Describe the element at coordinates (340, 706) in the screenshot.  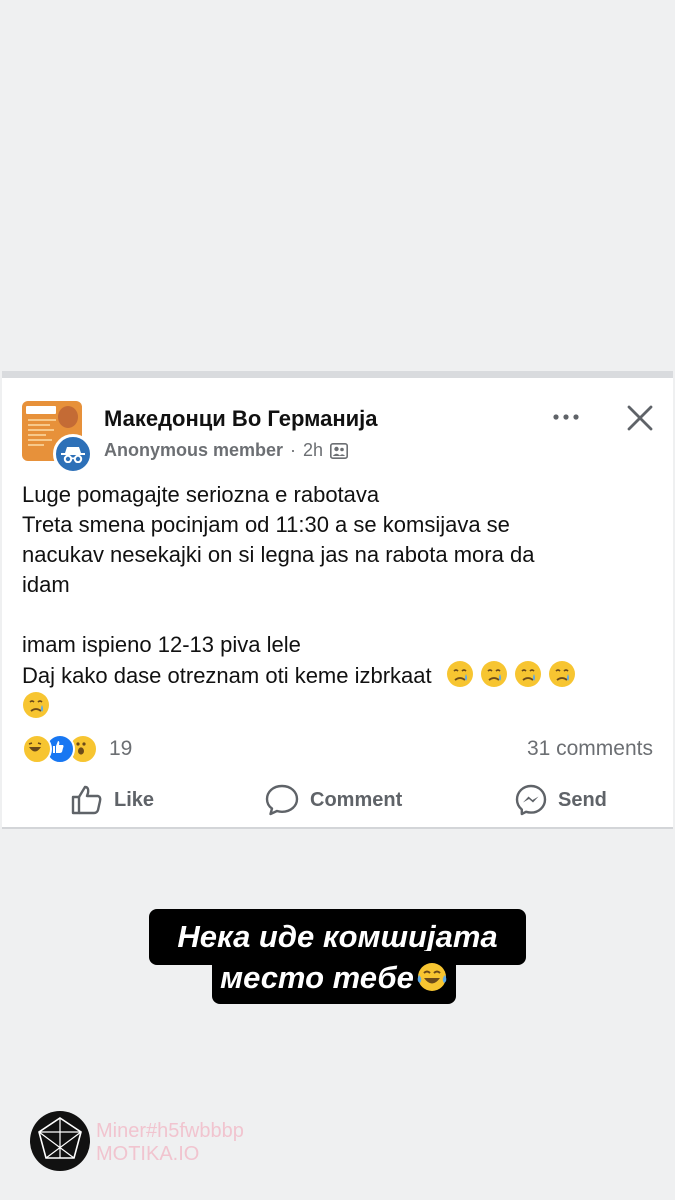
I see `post-line-emoji` at that location.